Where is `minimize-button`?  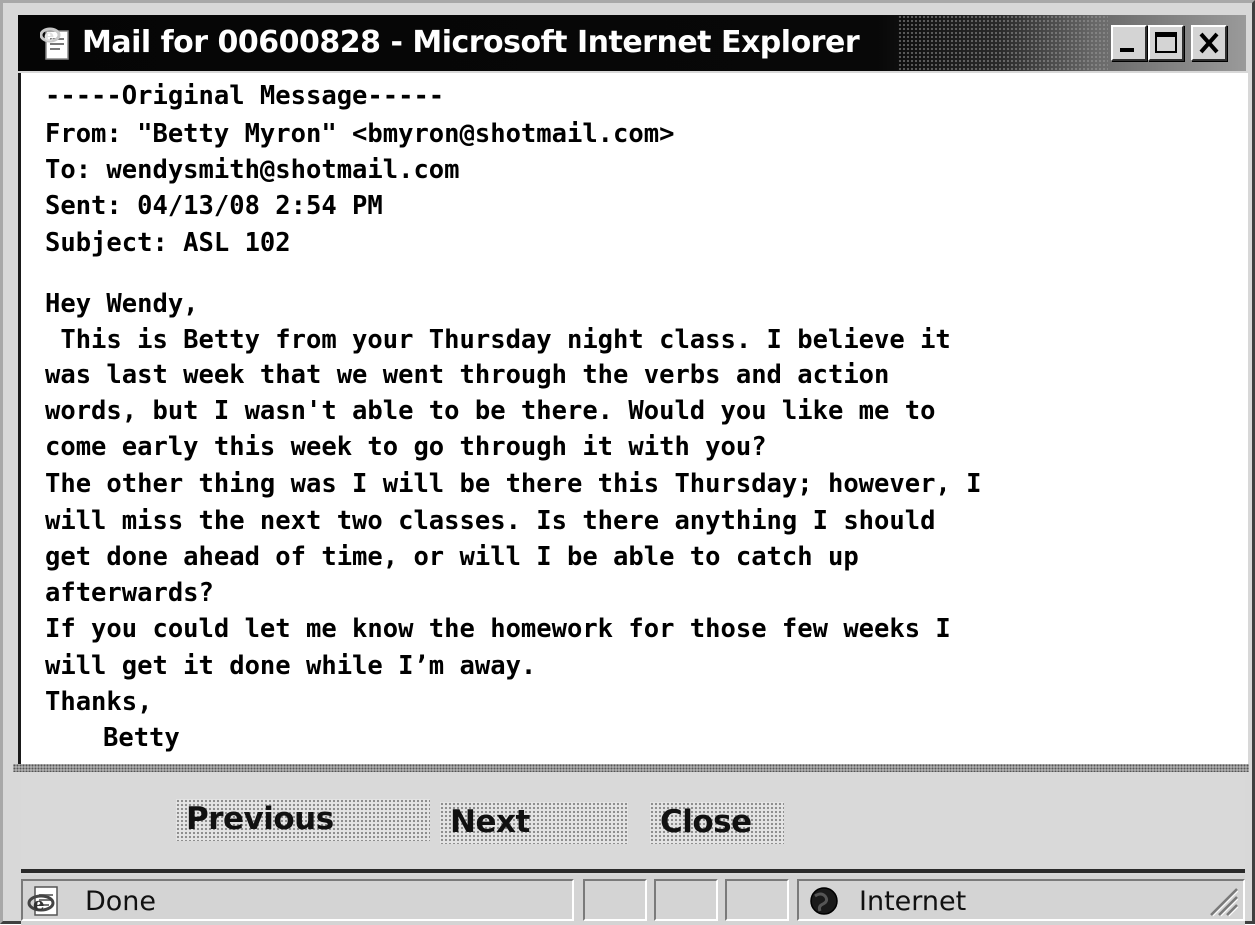 minimize-button is located at coordinates (1129, 43).